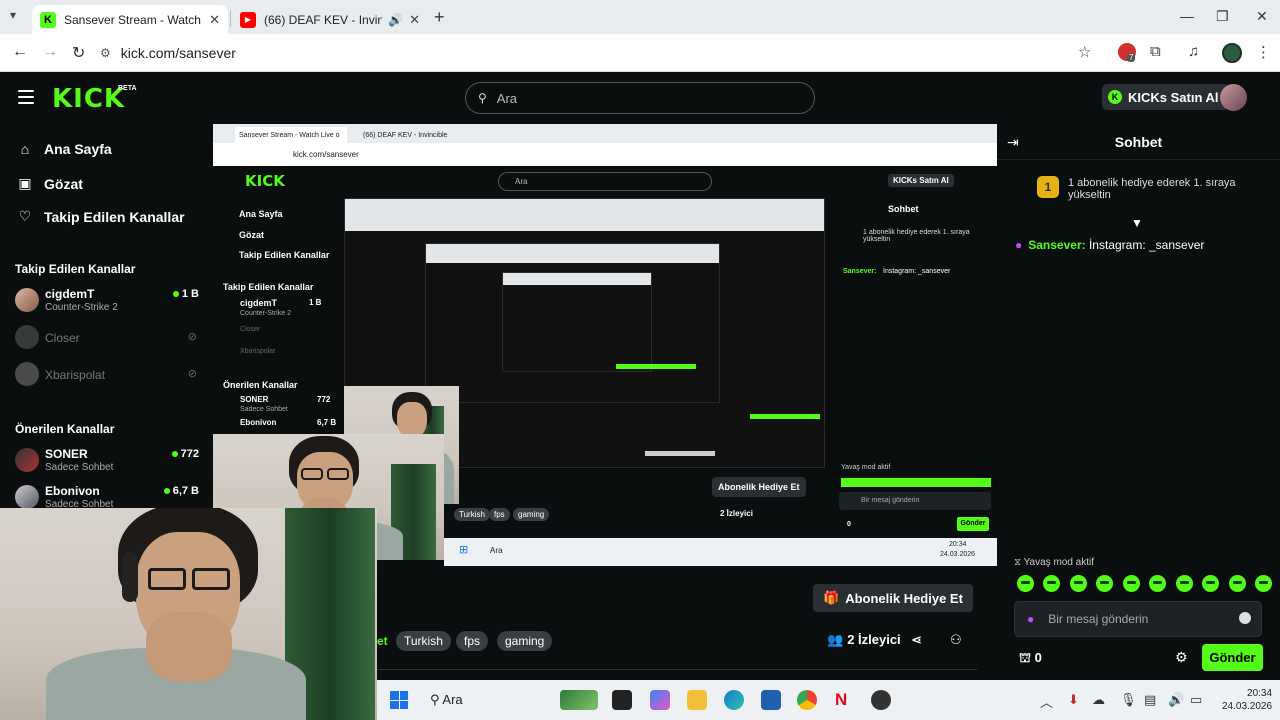 This screenshot has height=720, width=1280. I want to click on channel-category: Sadece Sohbet, so click(79, 467).